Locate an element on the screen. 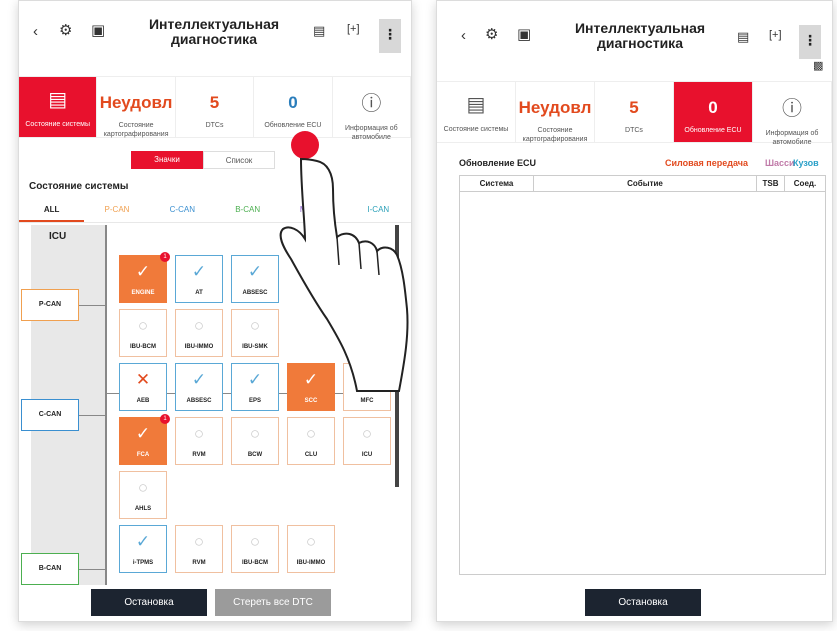  ecu-label: MFC is located at coordinates (367, 401).